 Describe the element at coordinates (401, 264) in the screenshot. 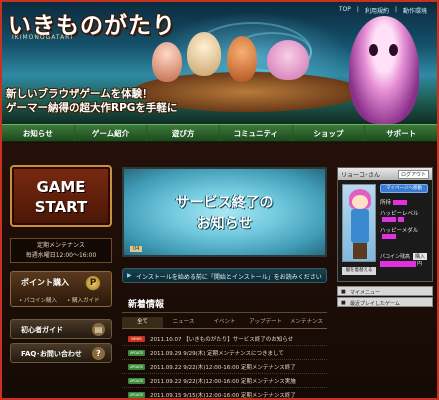

I see `coin-balance-value: 円` at that location.